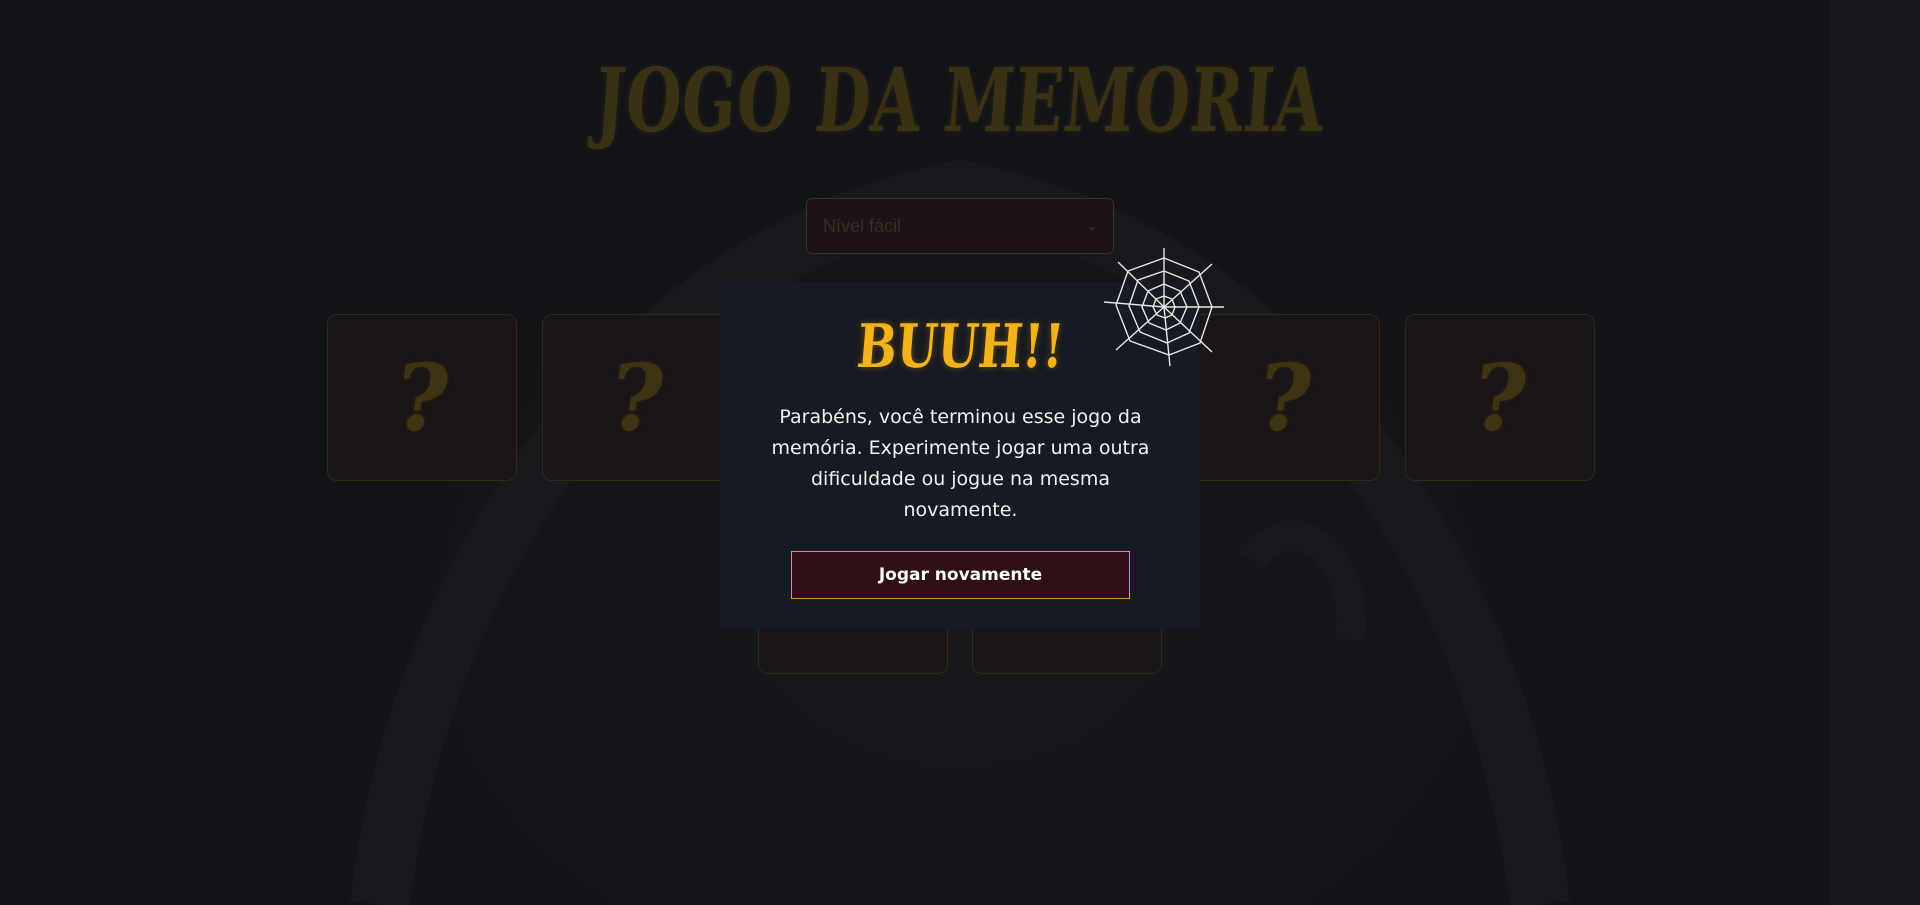 The image size is (1920, 905). I want to click on level-select-value: Nível fácil, so click(862, 225).